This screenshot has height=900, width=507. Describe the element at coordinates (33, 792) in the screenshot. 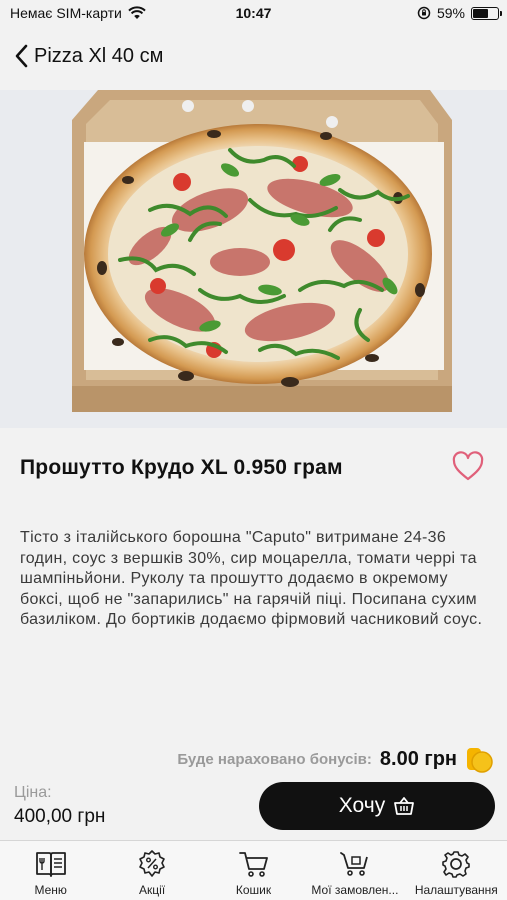

I see `price-label: Ціна:` at that location.